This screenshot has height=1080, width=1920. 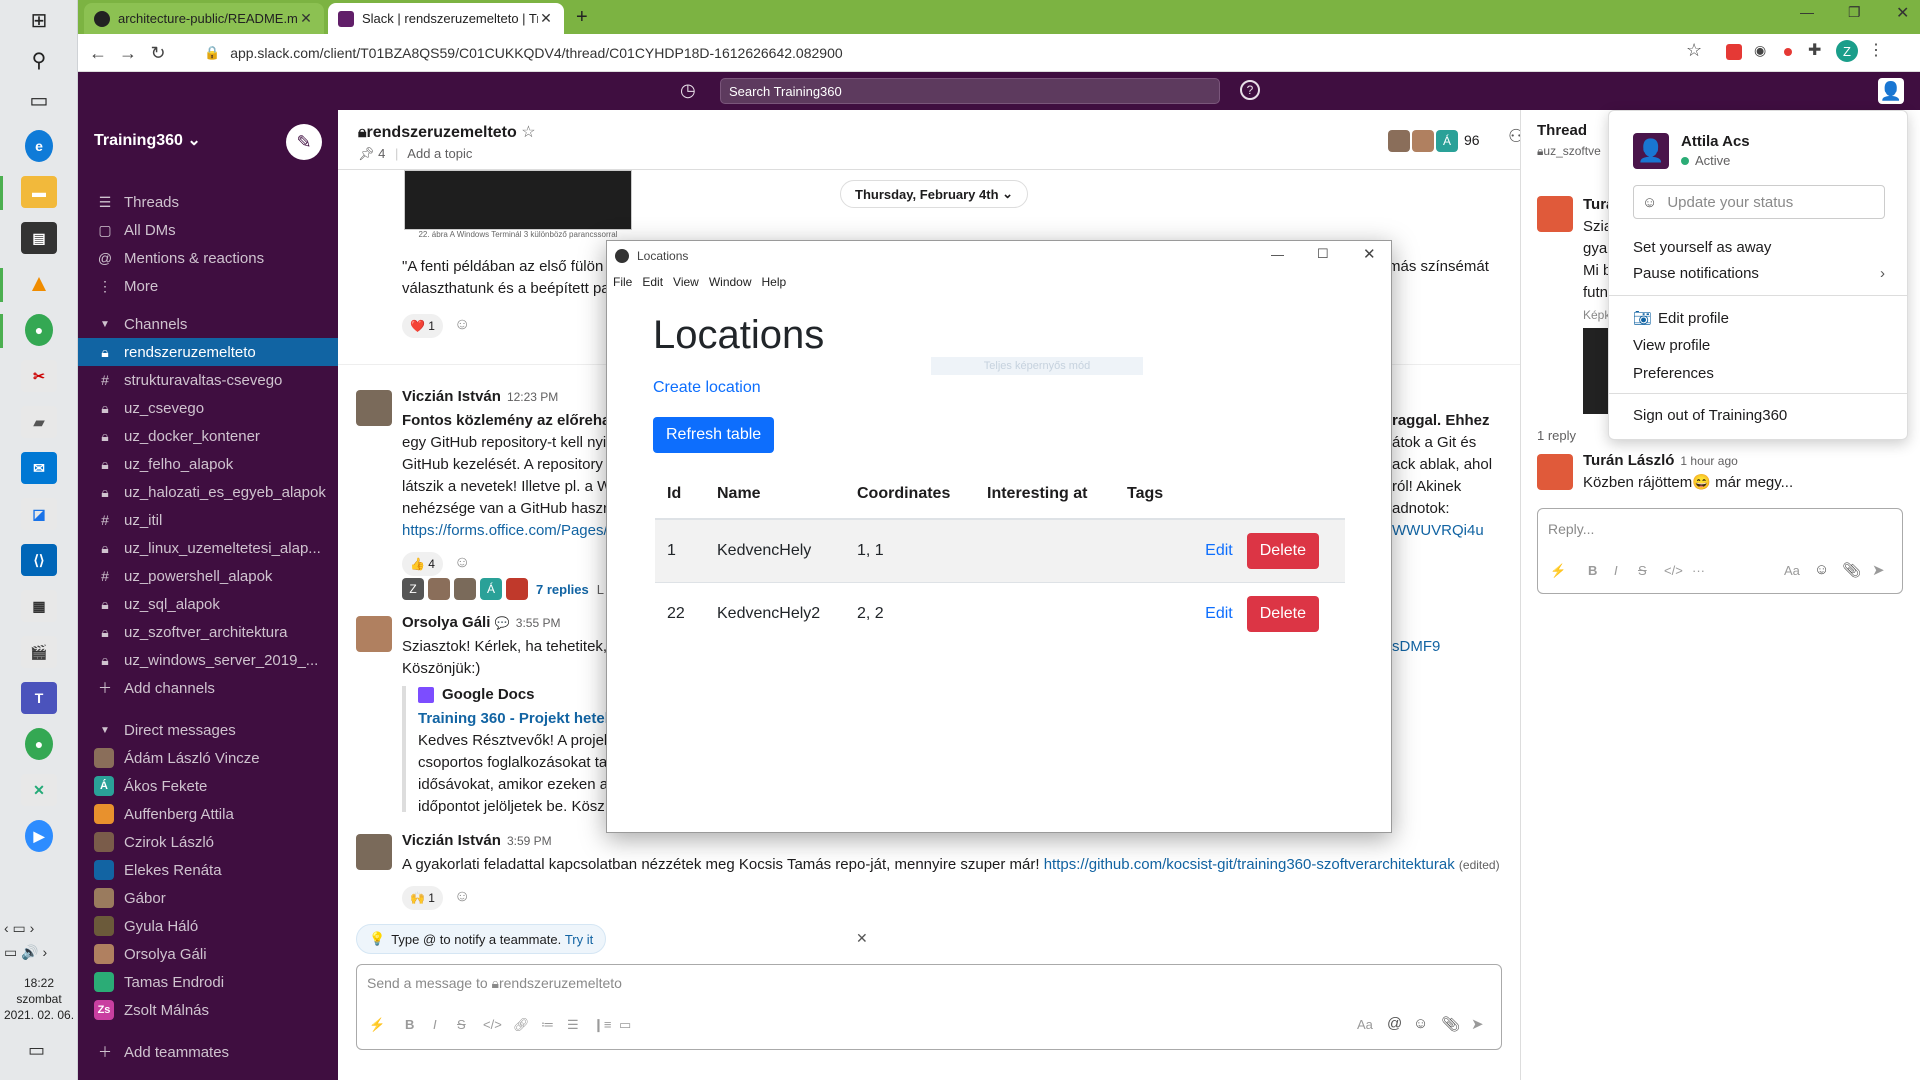 What do you see at coordinates (208, 842) in the screenshot?
I see `sidebar-dm-item: Czirok László` at bounding box center [208, 842].